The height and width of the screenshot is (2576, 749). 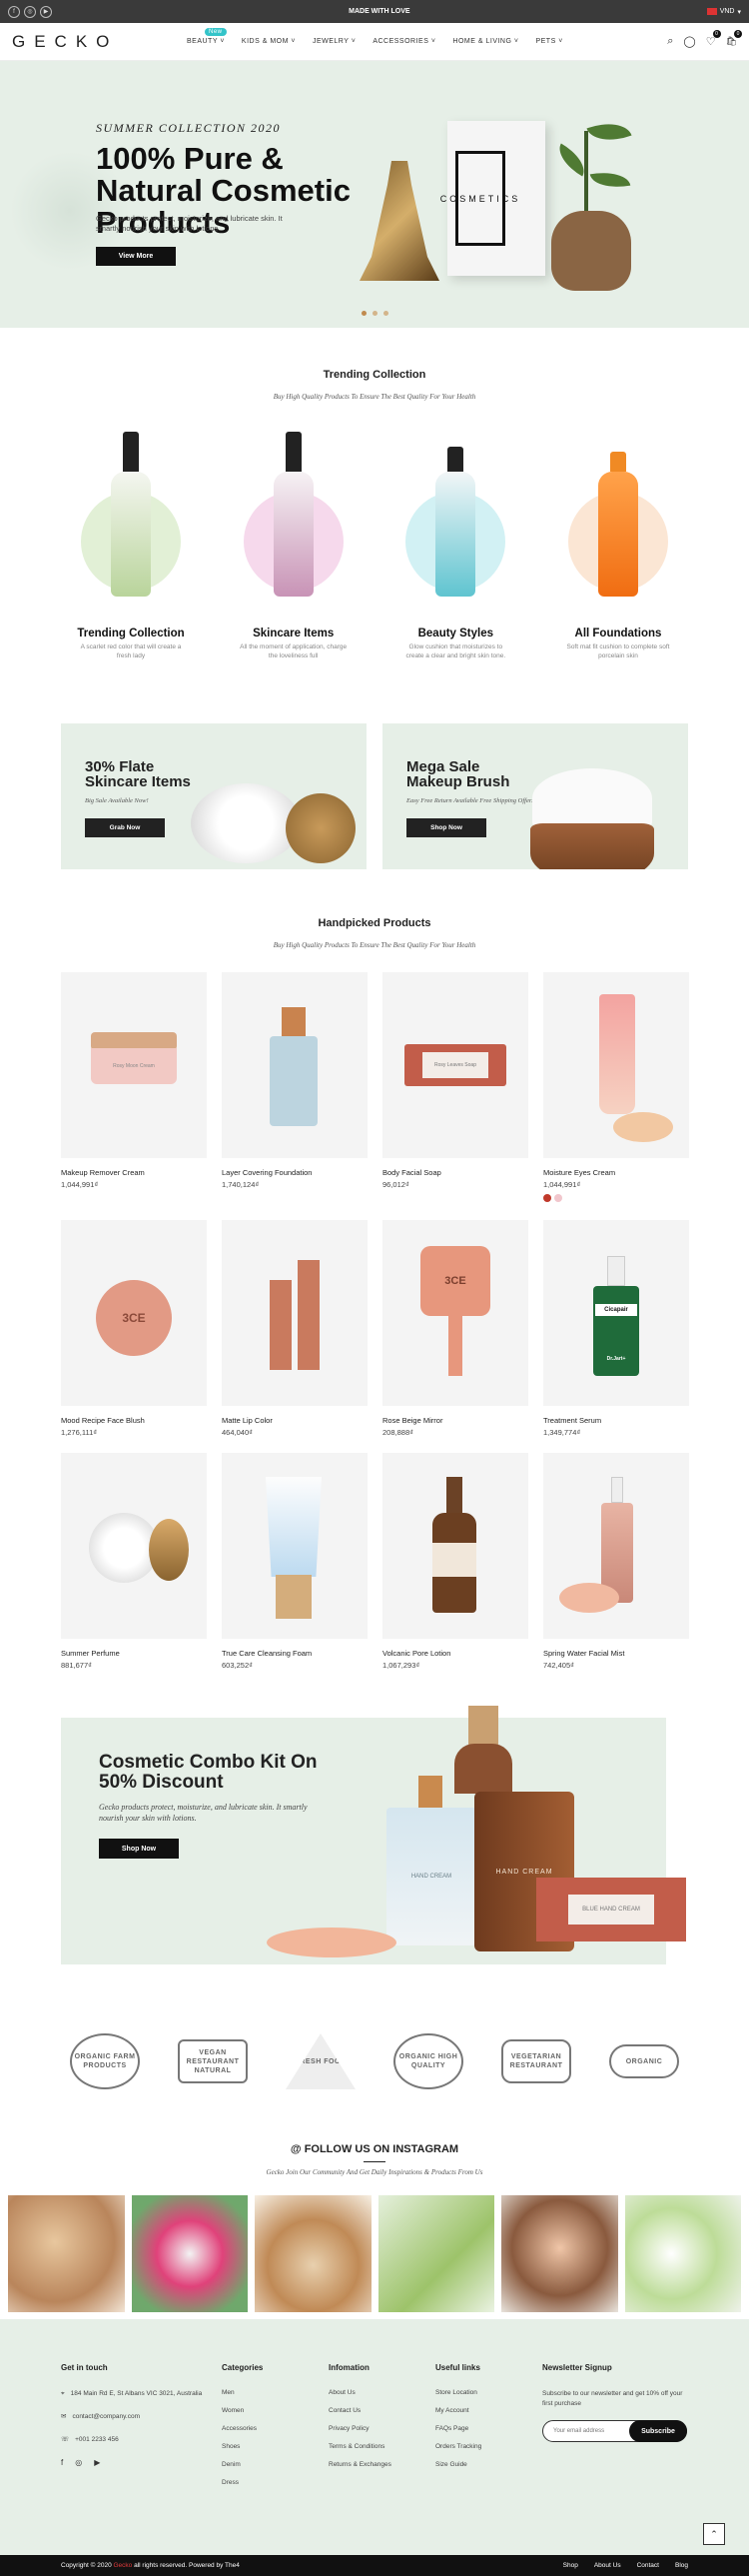 What do you see at coordinates (295, 1172) in the screenshot?
I see `product-name: Layer Covering Foundation` at bounding box center [295, 1172].